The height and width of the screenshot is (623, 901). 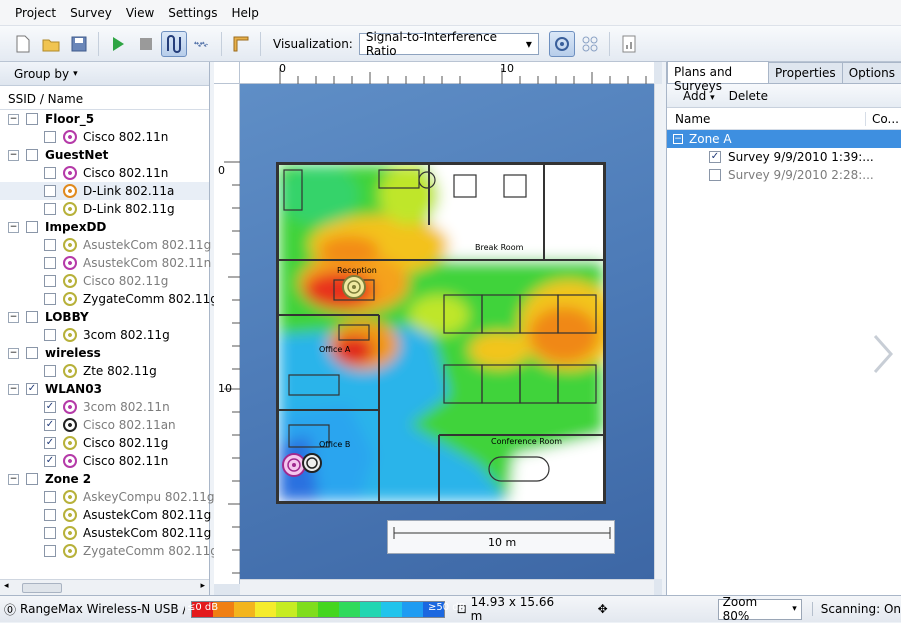 What do you see at coordinates (35, 13) in the screenshot?
I see `menu-project: Project` at bounding box center [35, 13].